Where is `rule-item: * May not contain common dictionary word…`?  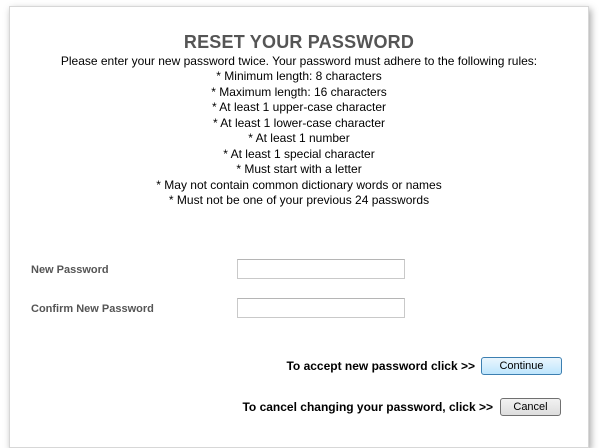 rule-item: * May not contain common dictionary word… is located at coordinates (299, 184).